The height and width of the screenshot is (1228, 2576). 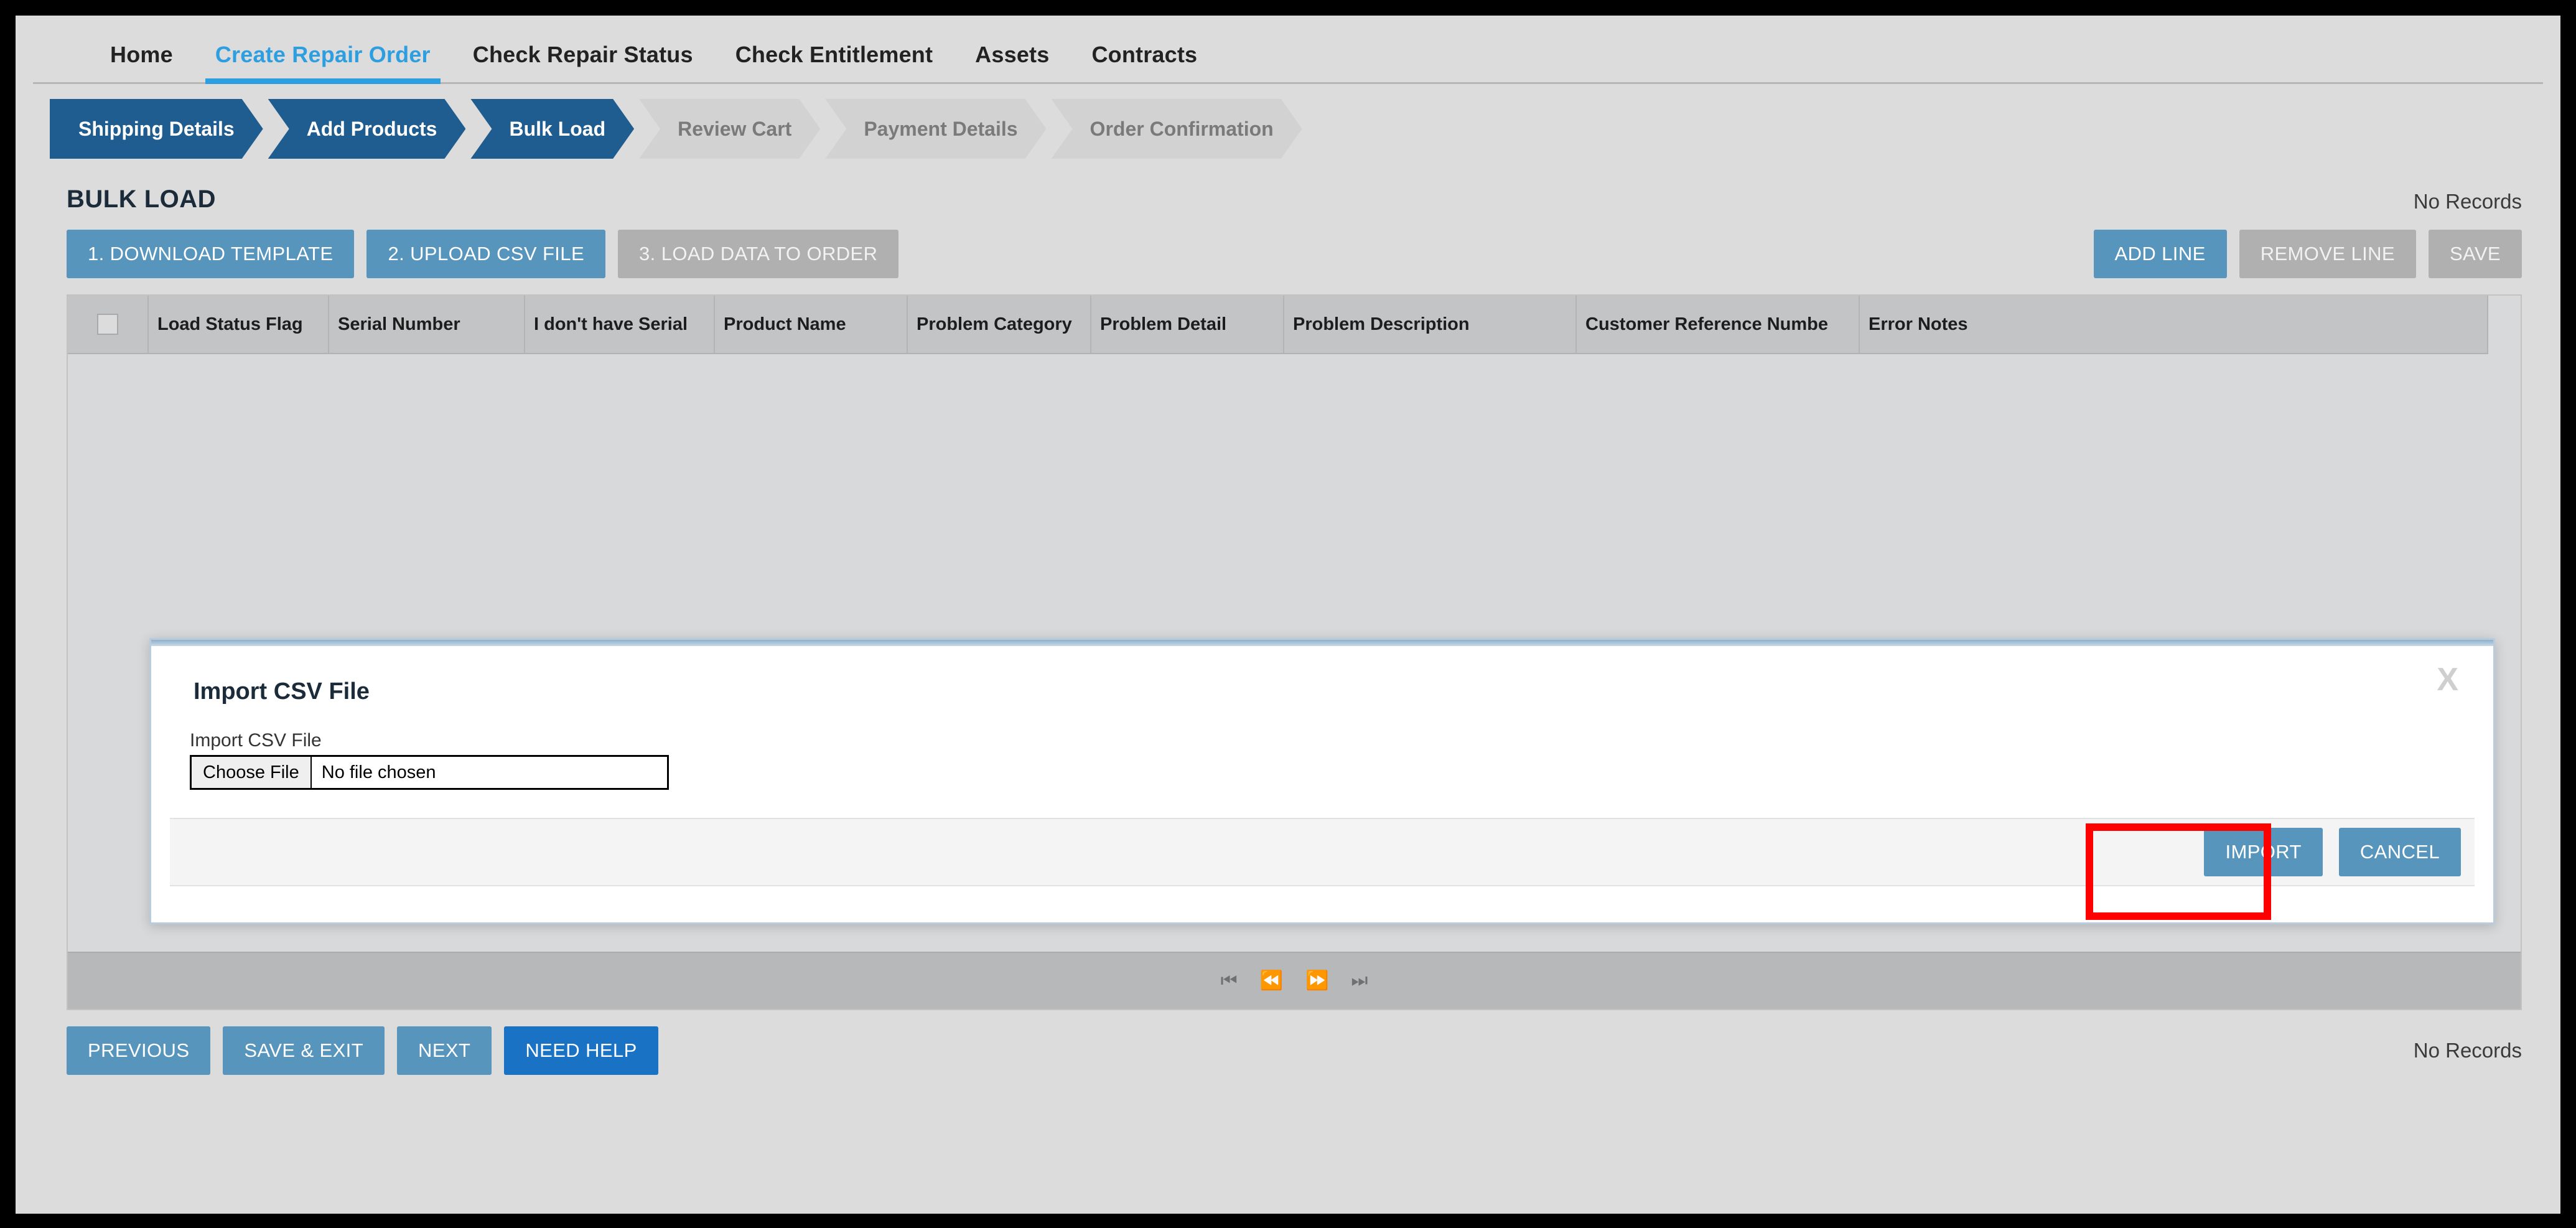 I want to click on records-status-top: No Records, so click(x=2467, y=201).